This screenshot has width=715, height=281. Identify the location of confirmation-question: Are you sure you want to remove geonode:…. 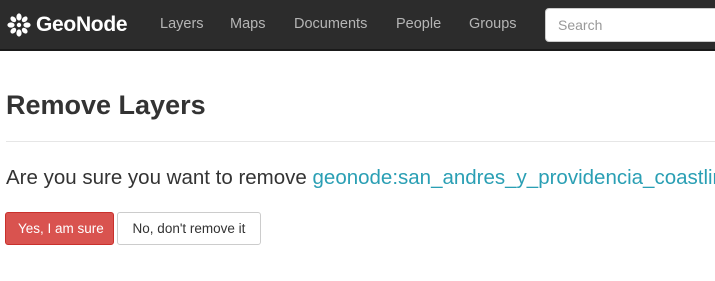
(360, 178).